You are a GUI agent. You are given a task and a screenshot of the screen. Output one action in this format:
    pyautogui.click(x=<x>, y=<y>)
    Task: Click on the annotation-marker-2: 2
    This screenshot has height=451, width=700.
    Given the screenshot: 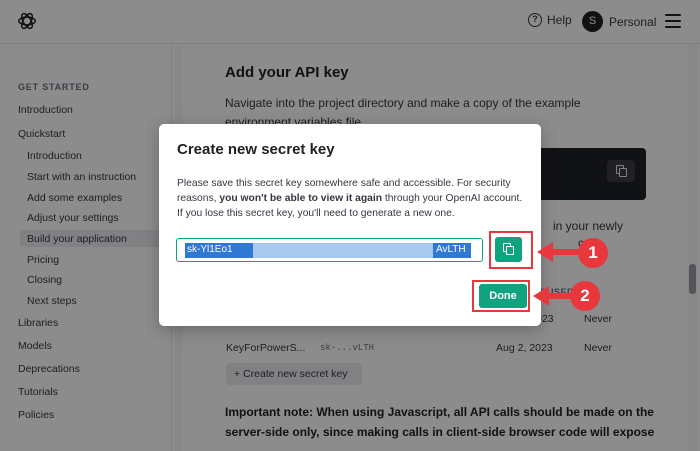 What is the action you would take?
    pyautogui.click(x=585, y=296)
    